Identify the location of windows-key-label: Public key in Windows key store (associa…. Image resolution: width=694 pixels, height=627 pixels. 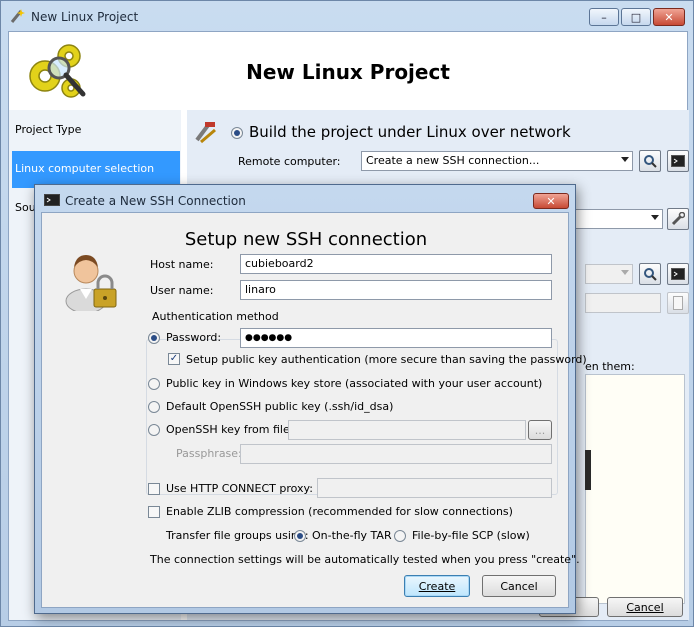
(354, 383).